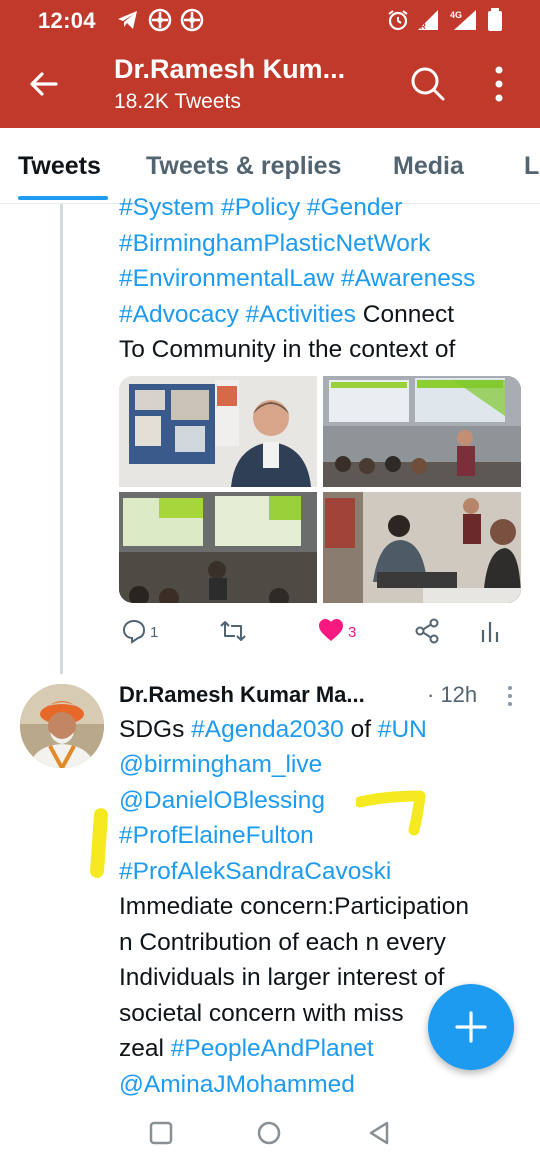 Image resolution: width=540 pixels, height=1170 pixels. Describe the element at coordinates (63, 198) in the screenshot. I see `active-tab-indicator` at that location.